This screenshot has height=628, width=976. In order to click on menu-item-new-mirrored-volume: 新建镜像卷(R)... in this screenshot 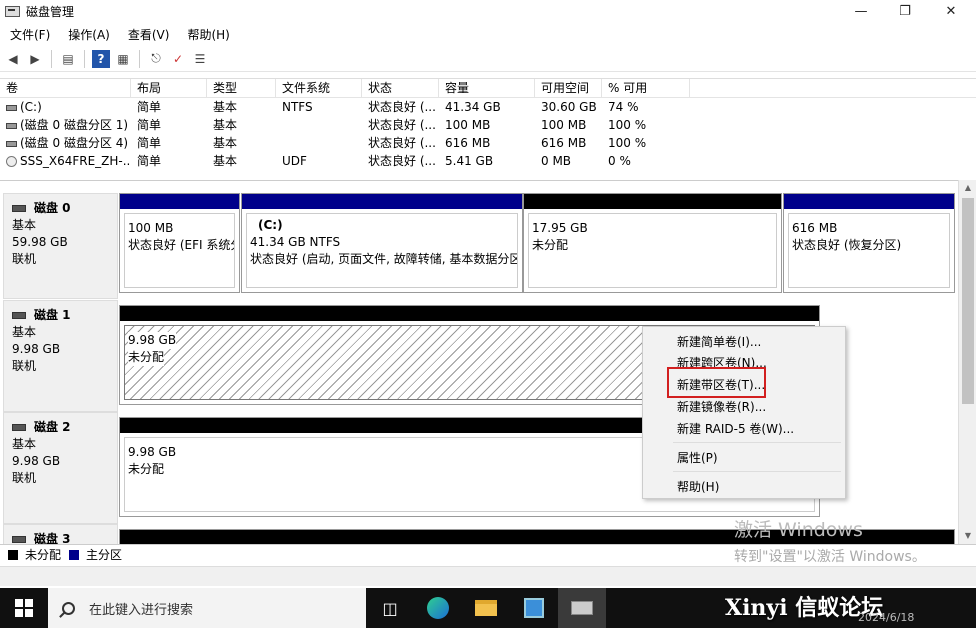, I will do `click(721, 406)`.